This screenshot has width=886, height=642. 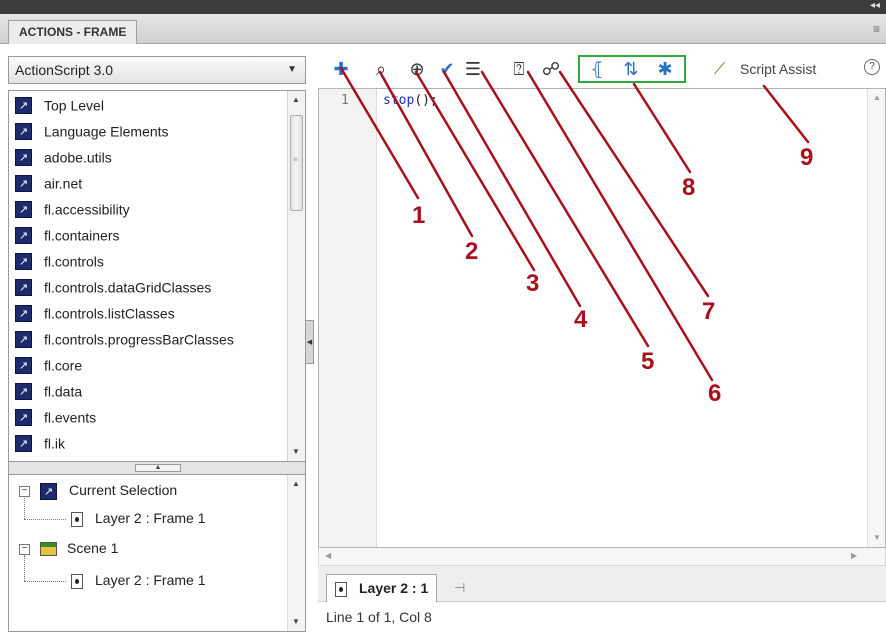 What do you see at coordinates (92, 130) in the screenshot?
I see `toolbox-item: ↗ Language Elements` at bounding box center [92, 130].